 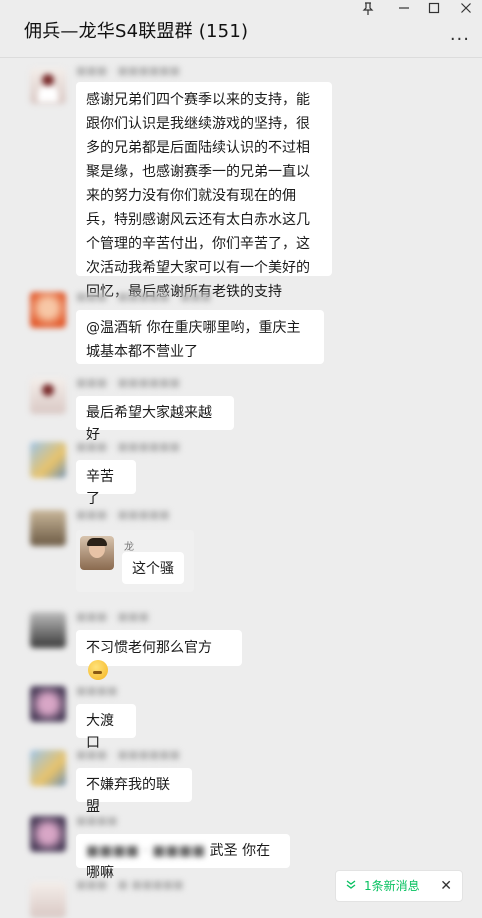 I want to click on sender-name: ■■■ · ■■■■■ · ■■■, so click(x=144, y=296).